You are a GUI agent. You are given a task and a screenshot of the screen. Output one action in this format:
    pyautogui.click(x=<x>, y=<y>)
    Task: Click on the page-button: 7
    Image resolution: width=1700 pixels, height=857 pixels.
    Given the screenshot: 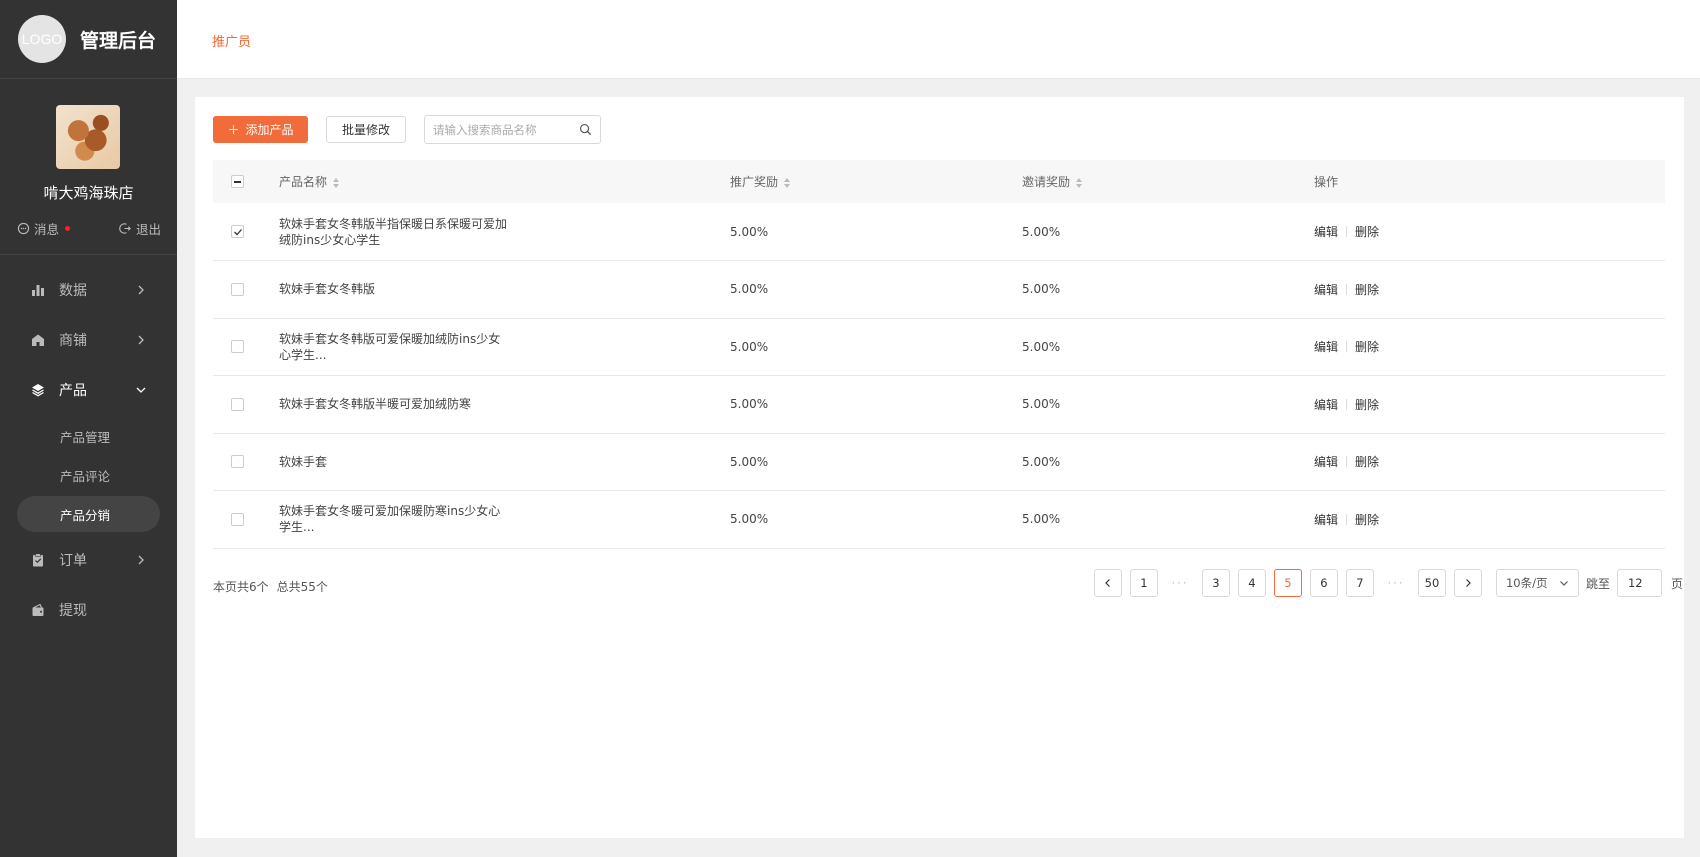 What is the action you would take?
    pyautogui.click(x=1359, y=583)
    